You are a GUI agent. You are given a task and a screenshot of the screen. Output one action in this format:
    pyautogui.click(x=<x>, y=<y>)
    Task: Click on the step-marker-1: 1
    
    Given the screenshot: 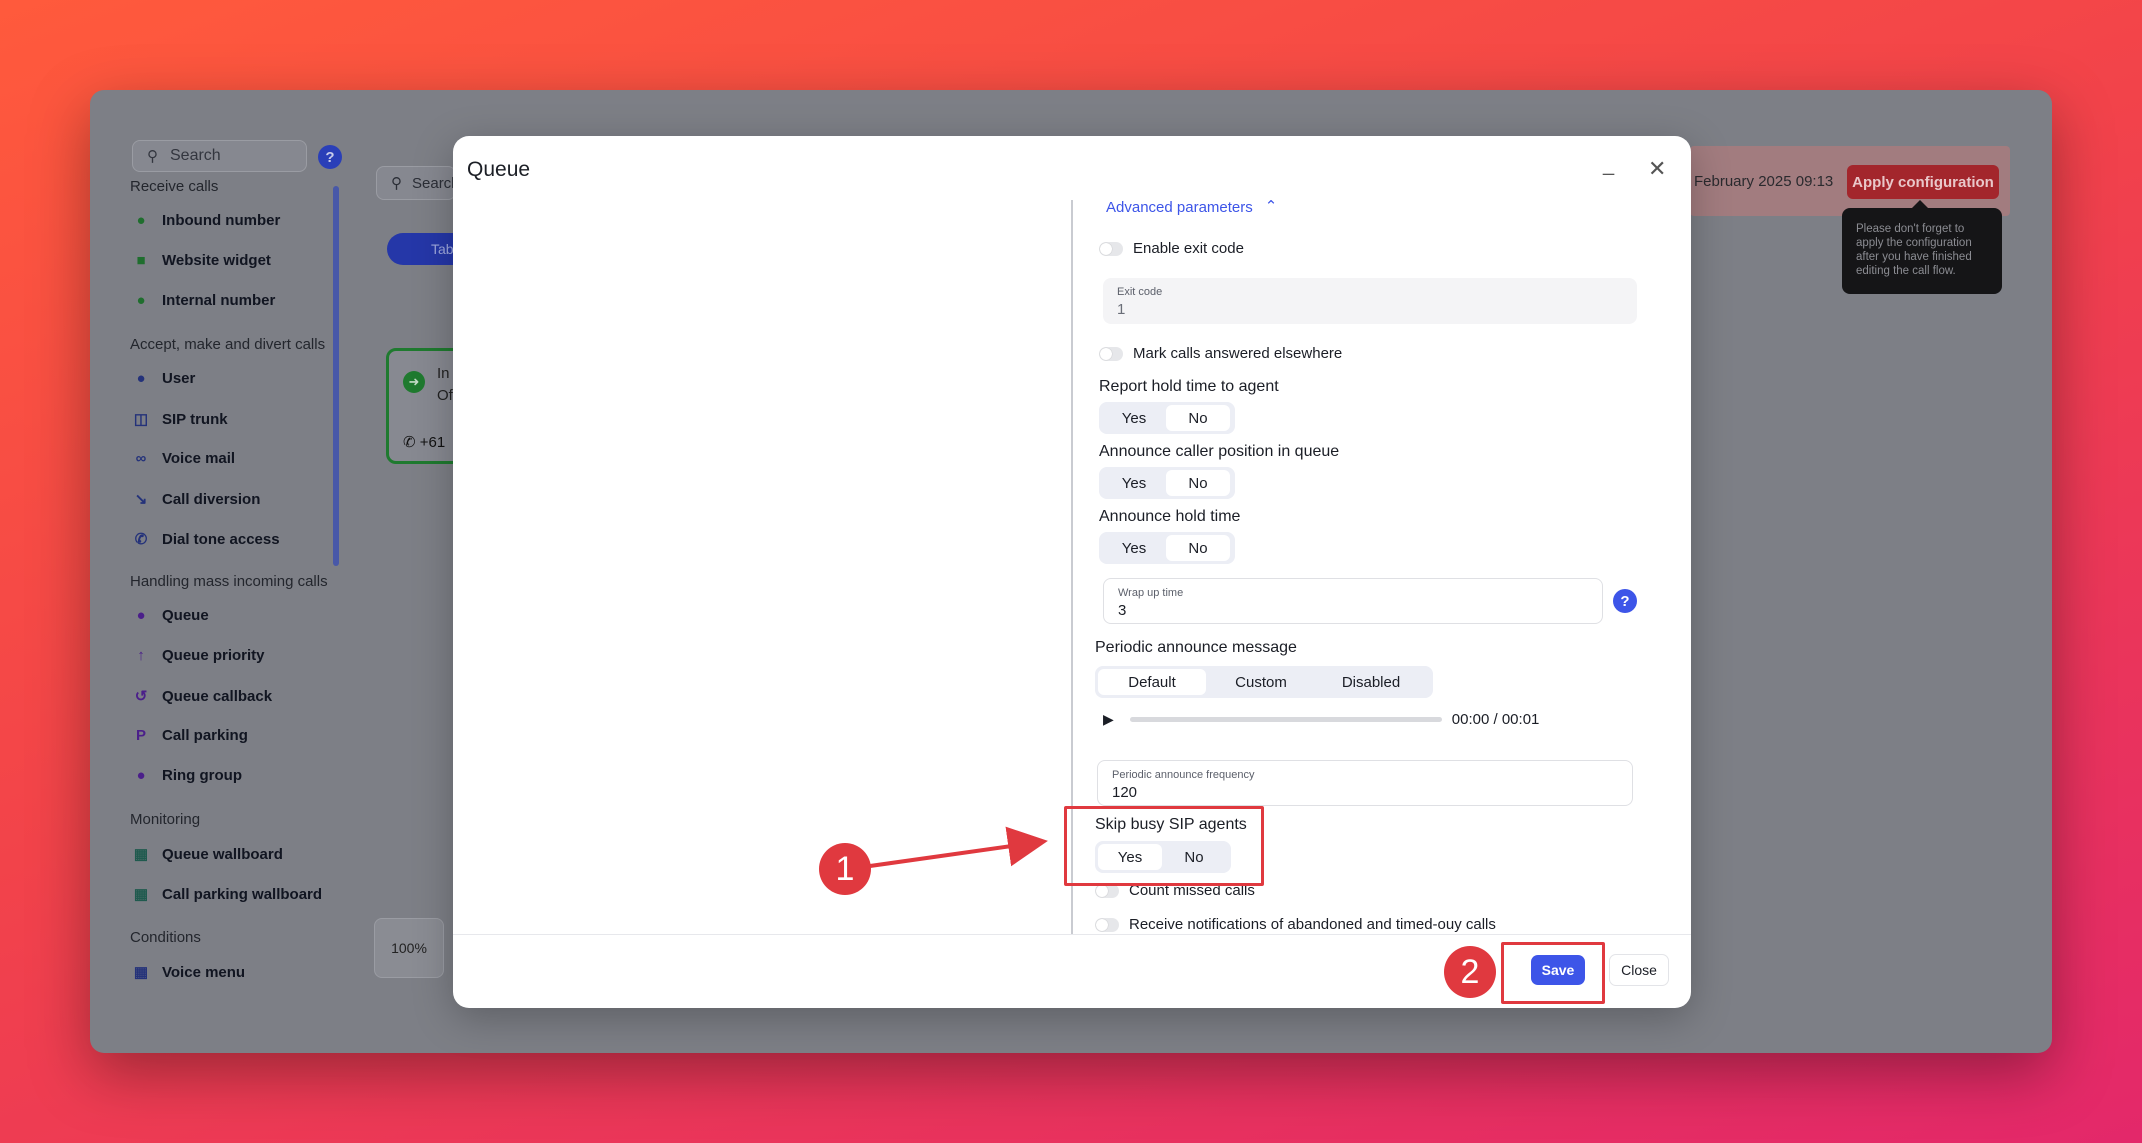 What is the action you would take?
    pyautogui.click(x=845, y=869)
    